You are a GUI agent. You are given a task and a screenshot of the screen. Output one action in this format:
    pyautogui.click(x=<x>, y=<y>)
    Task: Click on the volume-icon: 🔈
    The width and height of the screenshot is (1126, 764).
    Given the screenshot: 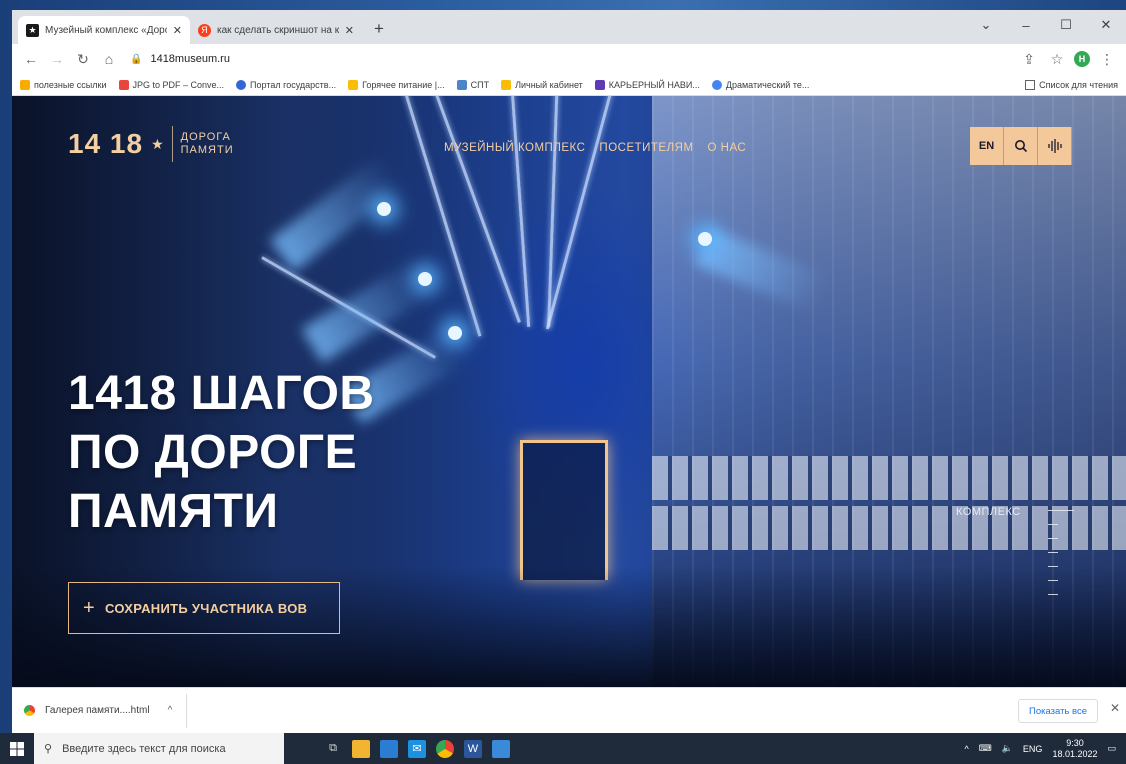 What is the action you would take?
    pyautogui.click(x=1007, y=748)
    